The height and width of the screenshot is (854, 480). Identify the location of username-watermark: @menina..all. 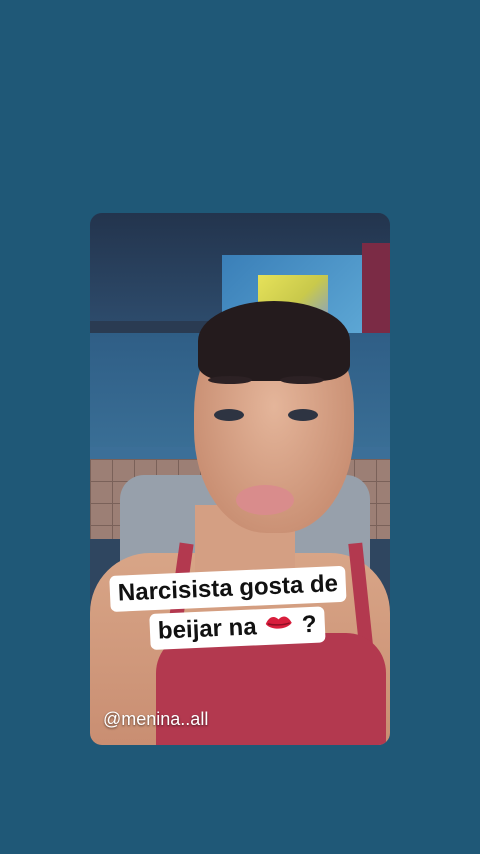
(156, 719).